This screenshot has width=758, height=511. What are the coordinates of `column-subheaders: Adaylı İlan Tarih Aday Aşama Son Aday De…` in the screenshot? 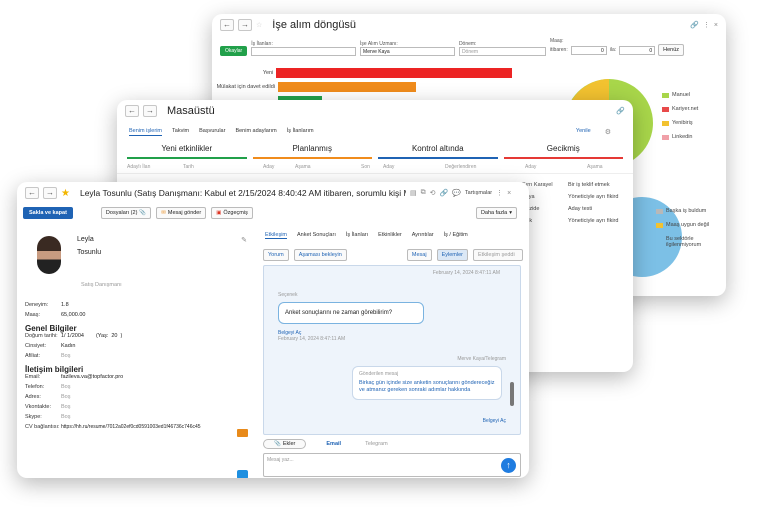 It's located at (375, 167).